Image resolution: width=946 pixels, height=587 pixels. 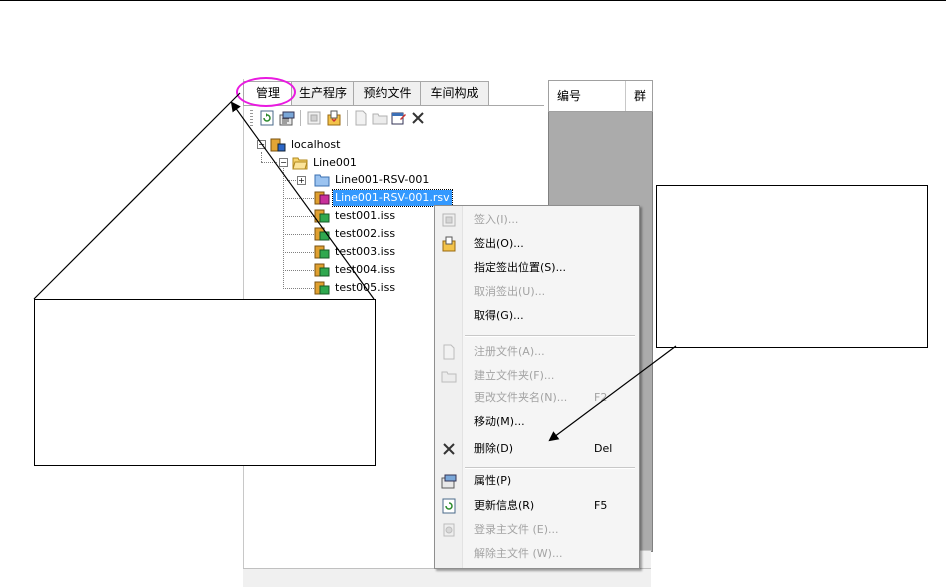 What do you see at coordinates (612, 393) in the screenshot?
I see `arrow-to-delete` at bounding box center [612, 393].